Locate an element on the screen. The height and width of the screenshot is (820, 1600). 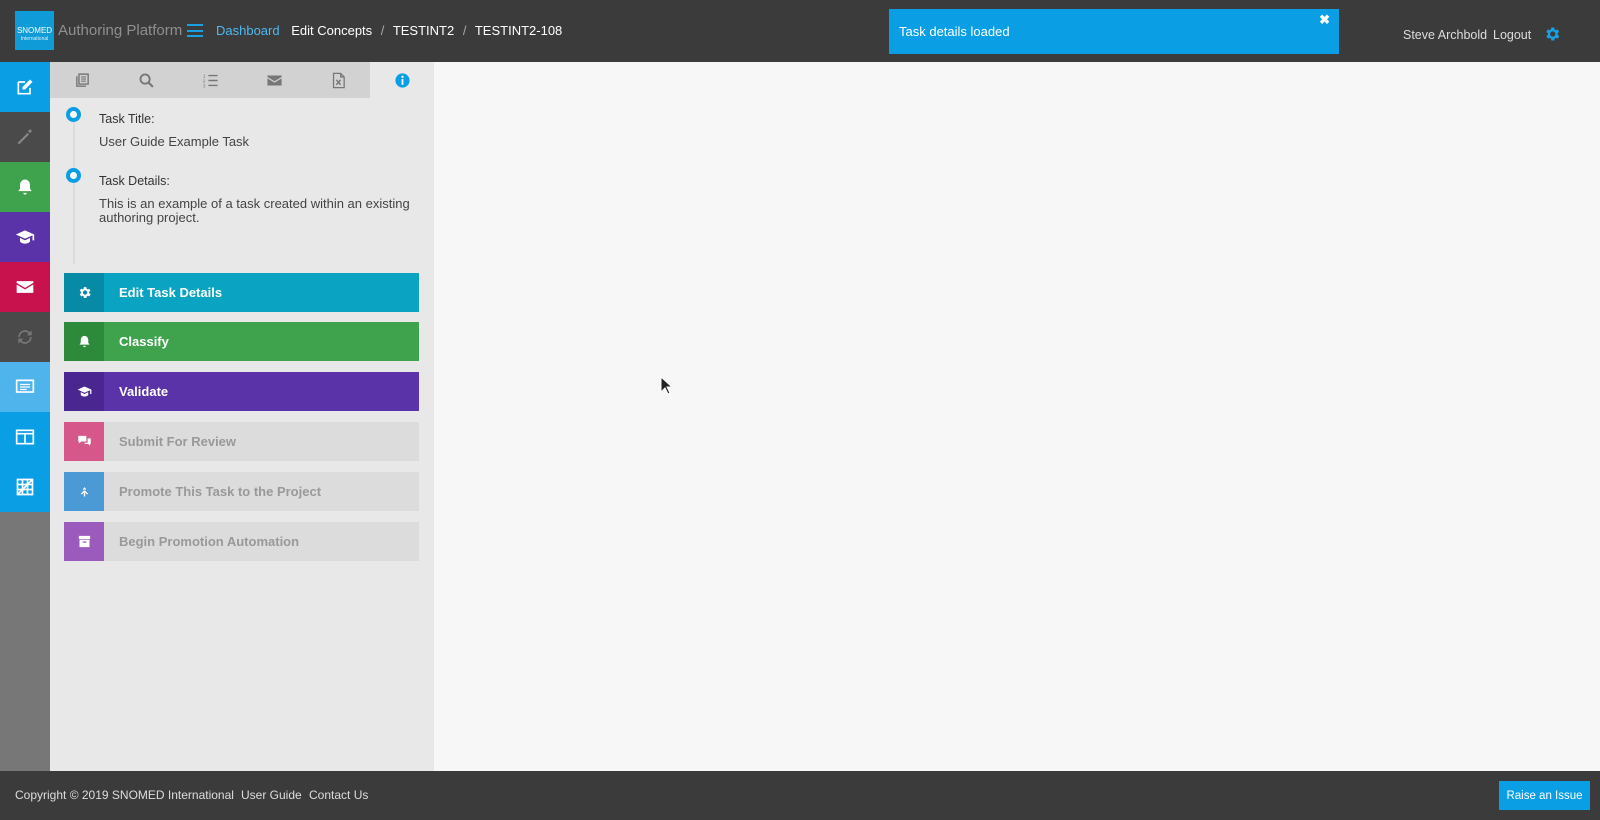
contact-us-link: Contact Us is located at coordinates (338, 795).